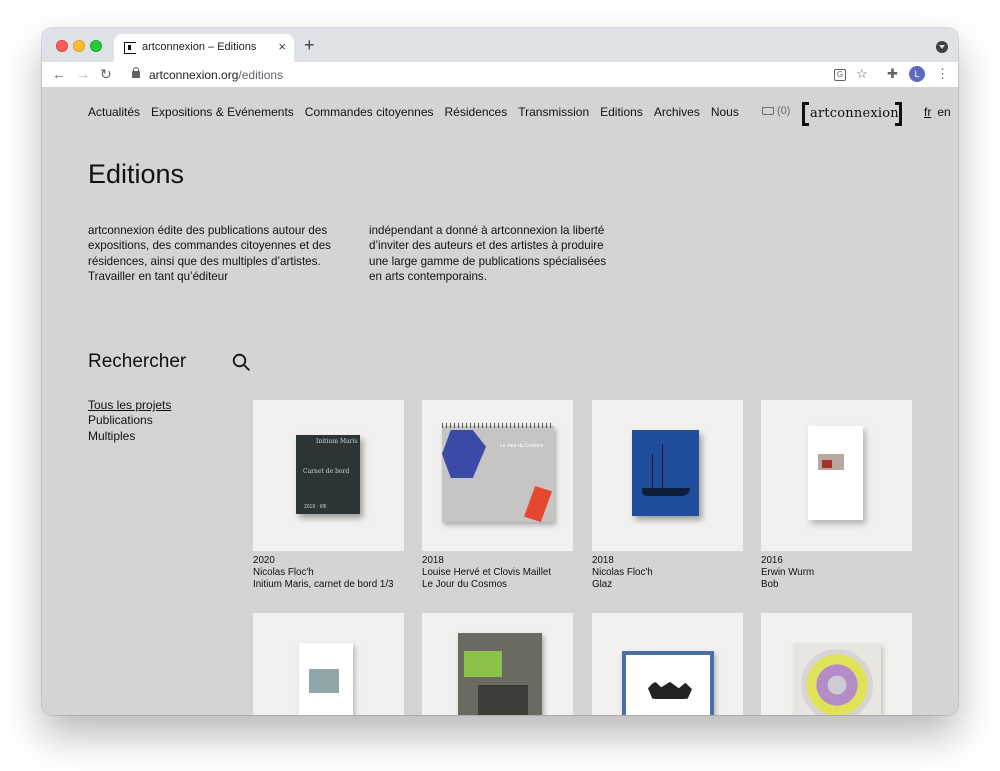 The height and width of the screenshot is (771, 1000). I want to click on reload-icon: ↻, so click(106, 74).